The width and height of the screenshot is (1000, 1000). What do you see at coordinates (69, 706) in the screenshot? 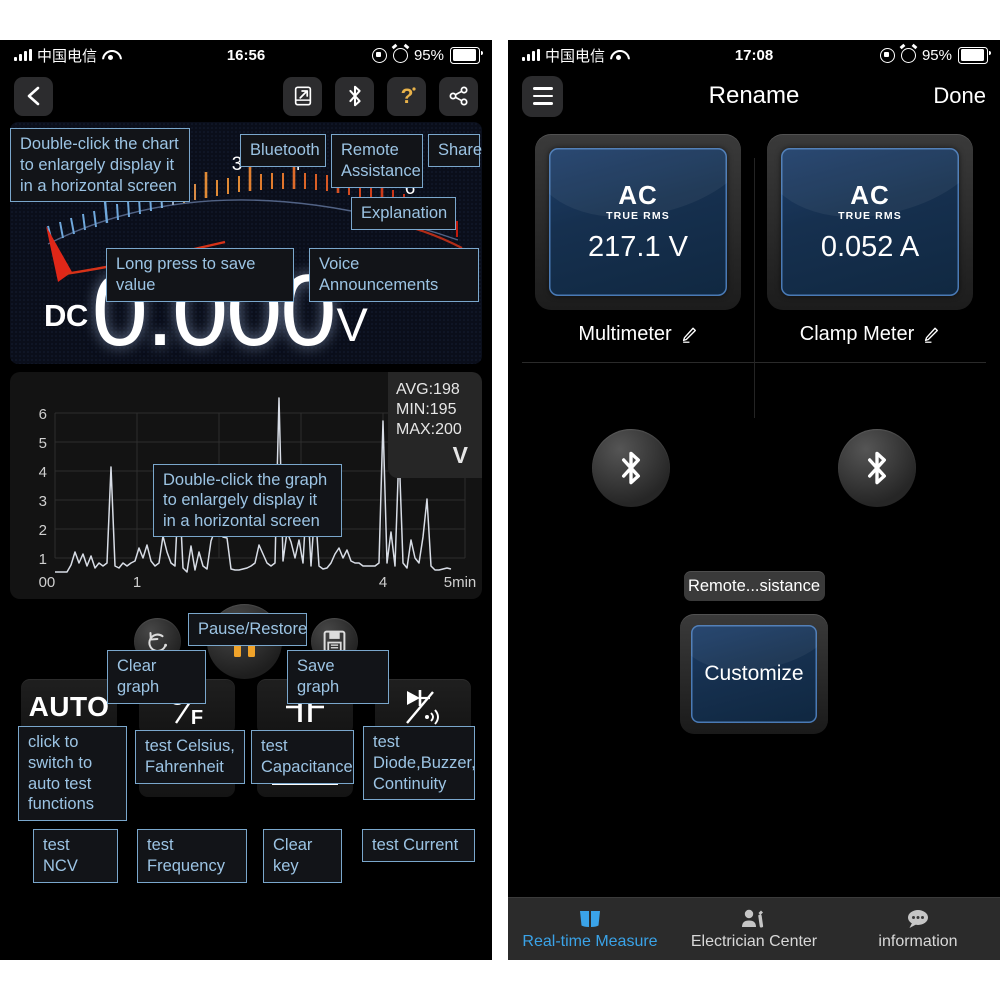
I see `auto-key-label: AUTO` at bounding box center [69, 706].